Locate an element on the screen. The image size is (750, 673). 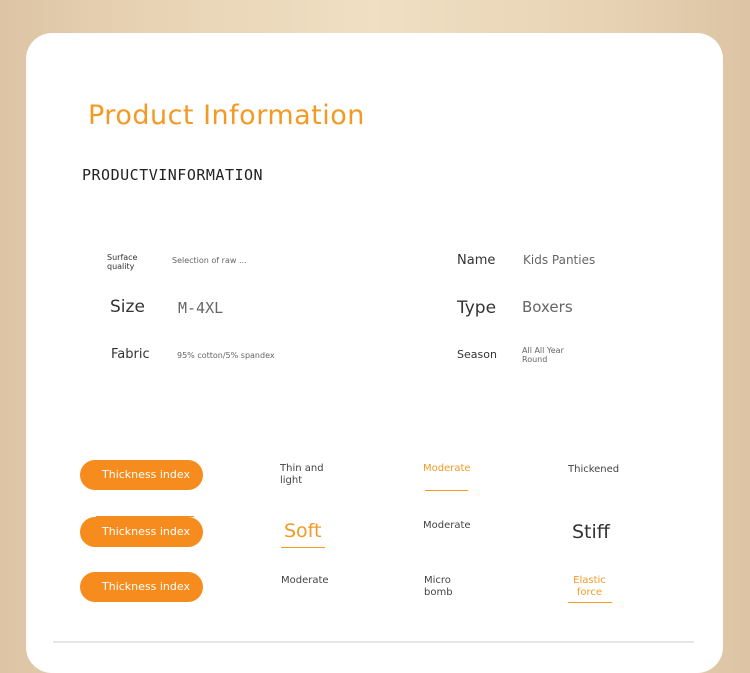
type-label: Type is located at coordinates (477, 308).